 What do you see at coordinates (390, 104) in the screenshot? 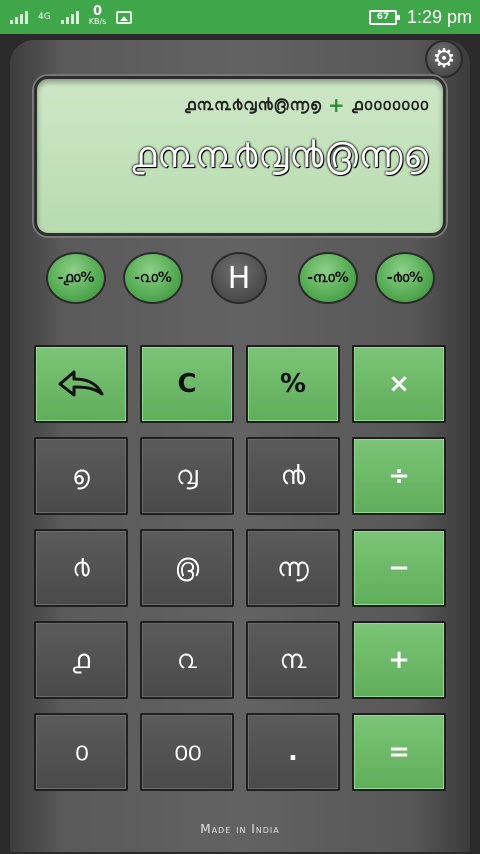
I see `expression-right: ൧൦൦൦൦൦൦൦` at bounding box center [390, 104].